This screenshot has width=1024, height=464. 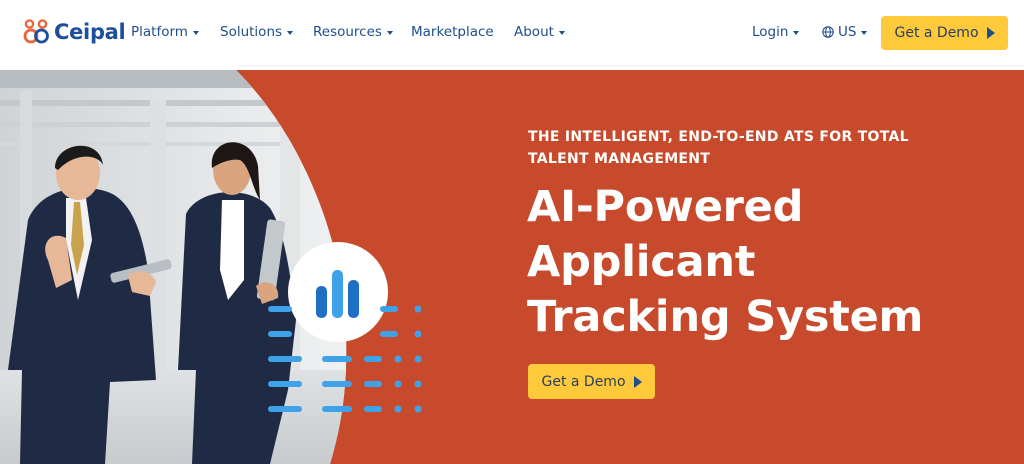 What do you see at coordinates (641, 262) in the screenshot?
I see `headline-line: Applicant` at bounding box center [641, 262].